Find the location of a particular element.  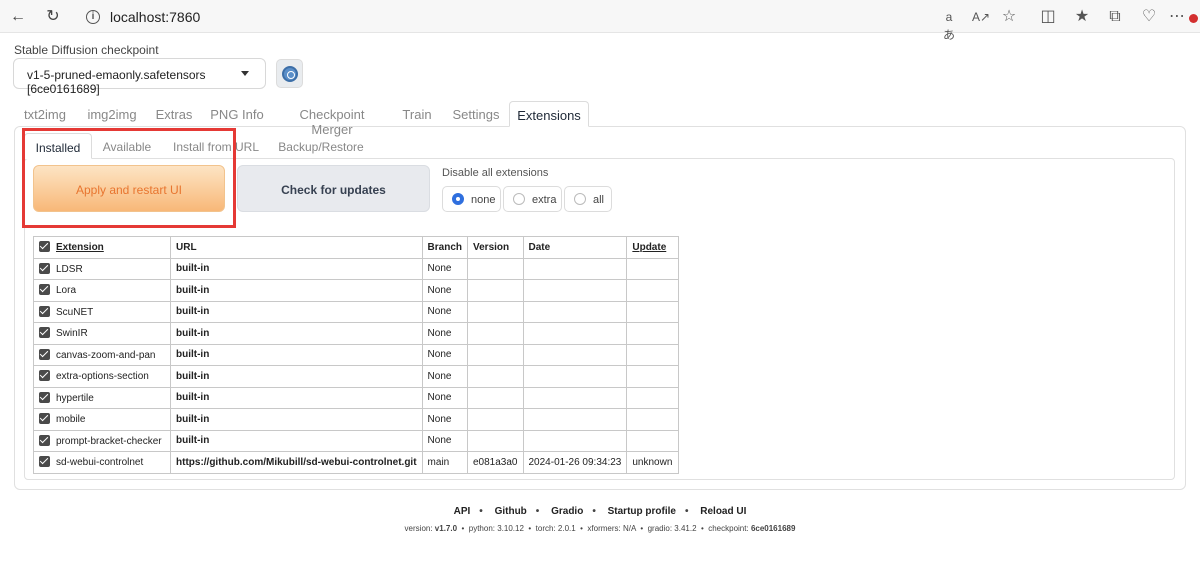

read-aloud-icon: A↗ is located at coordinates (981, 17).